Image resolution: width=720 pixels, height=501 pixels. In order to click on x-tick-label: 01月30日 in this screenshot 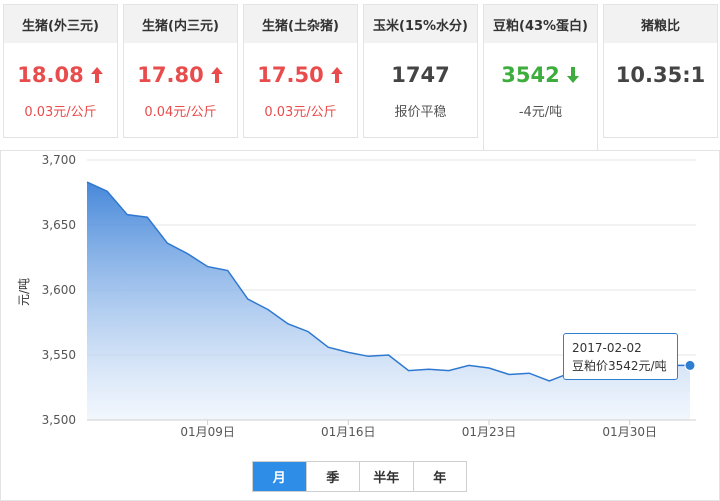, I will do `click(629, 432)`.